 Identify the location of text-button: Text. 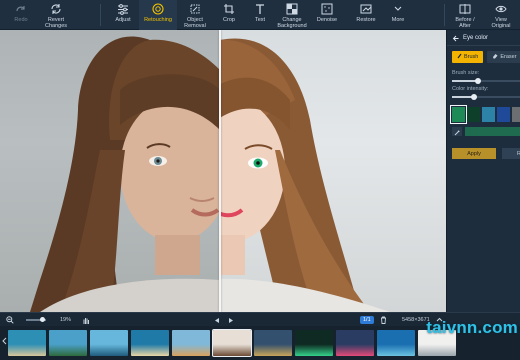
(260, 15).